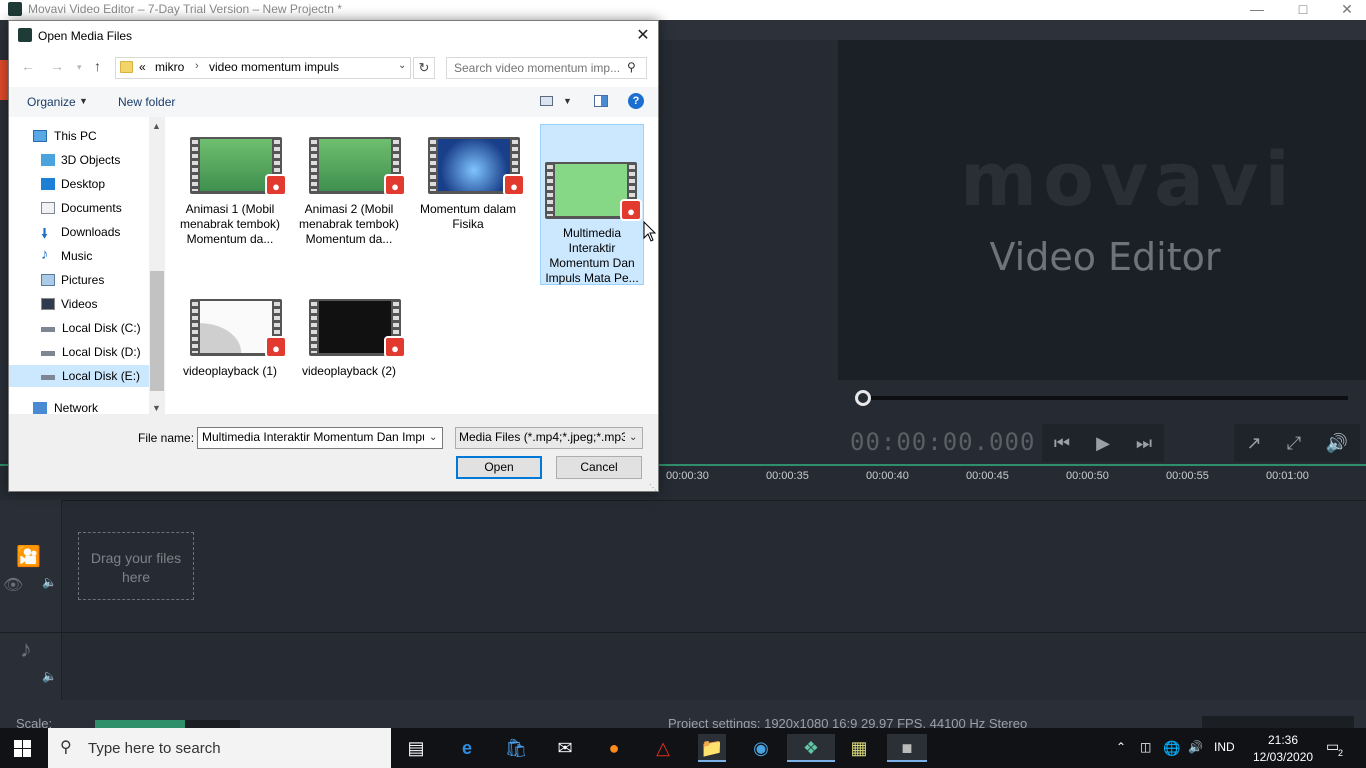 The width and height of the screenshot is (1366, 768). I want to click on nav-item-local-disk-e: Local Disk (E:), so click(79, 376).